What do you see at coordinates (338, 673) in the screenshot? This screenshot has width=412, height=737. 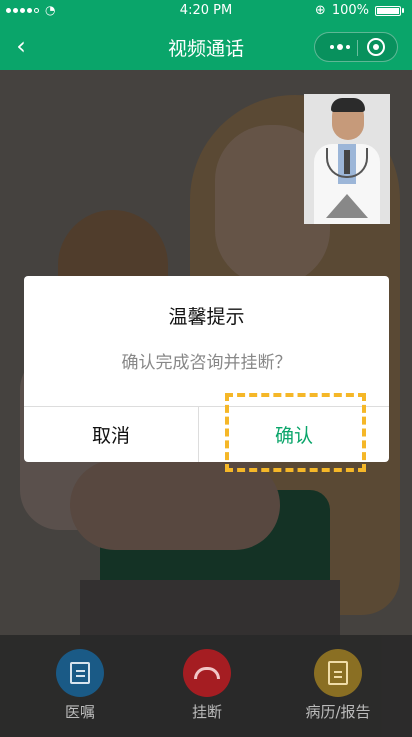 I see `report-icon` at bounding box center [338, 673].